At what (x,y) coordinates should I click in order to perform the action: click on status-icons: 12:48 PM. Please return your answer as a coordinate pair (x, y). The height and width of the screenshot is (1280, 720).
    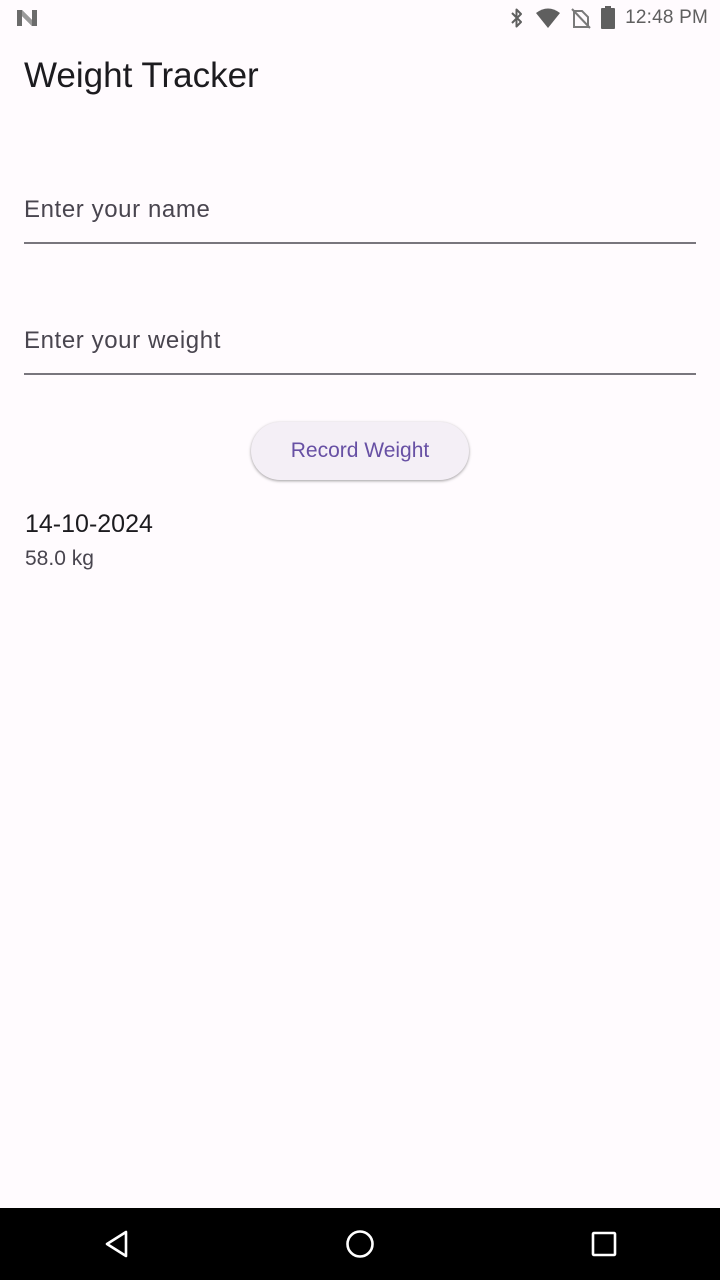
    Looking at the image, I should click on (608, 18).